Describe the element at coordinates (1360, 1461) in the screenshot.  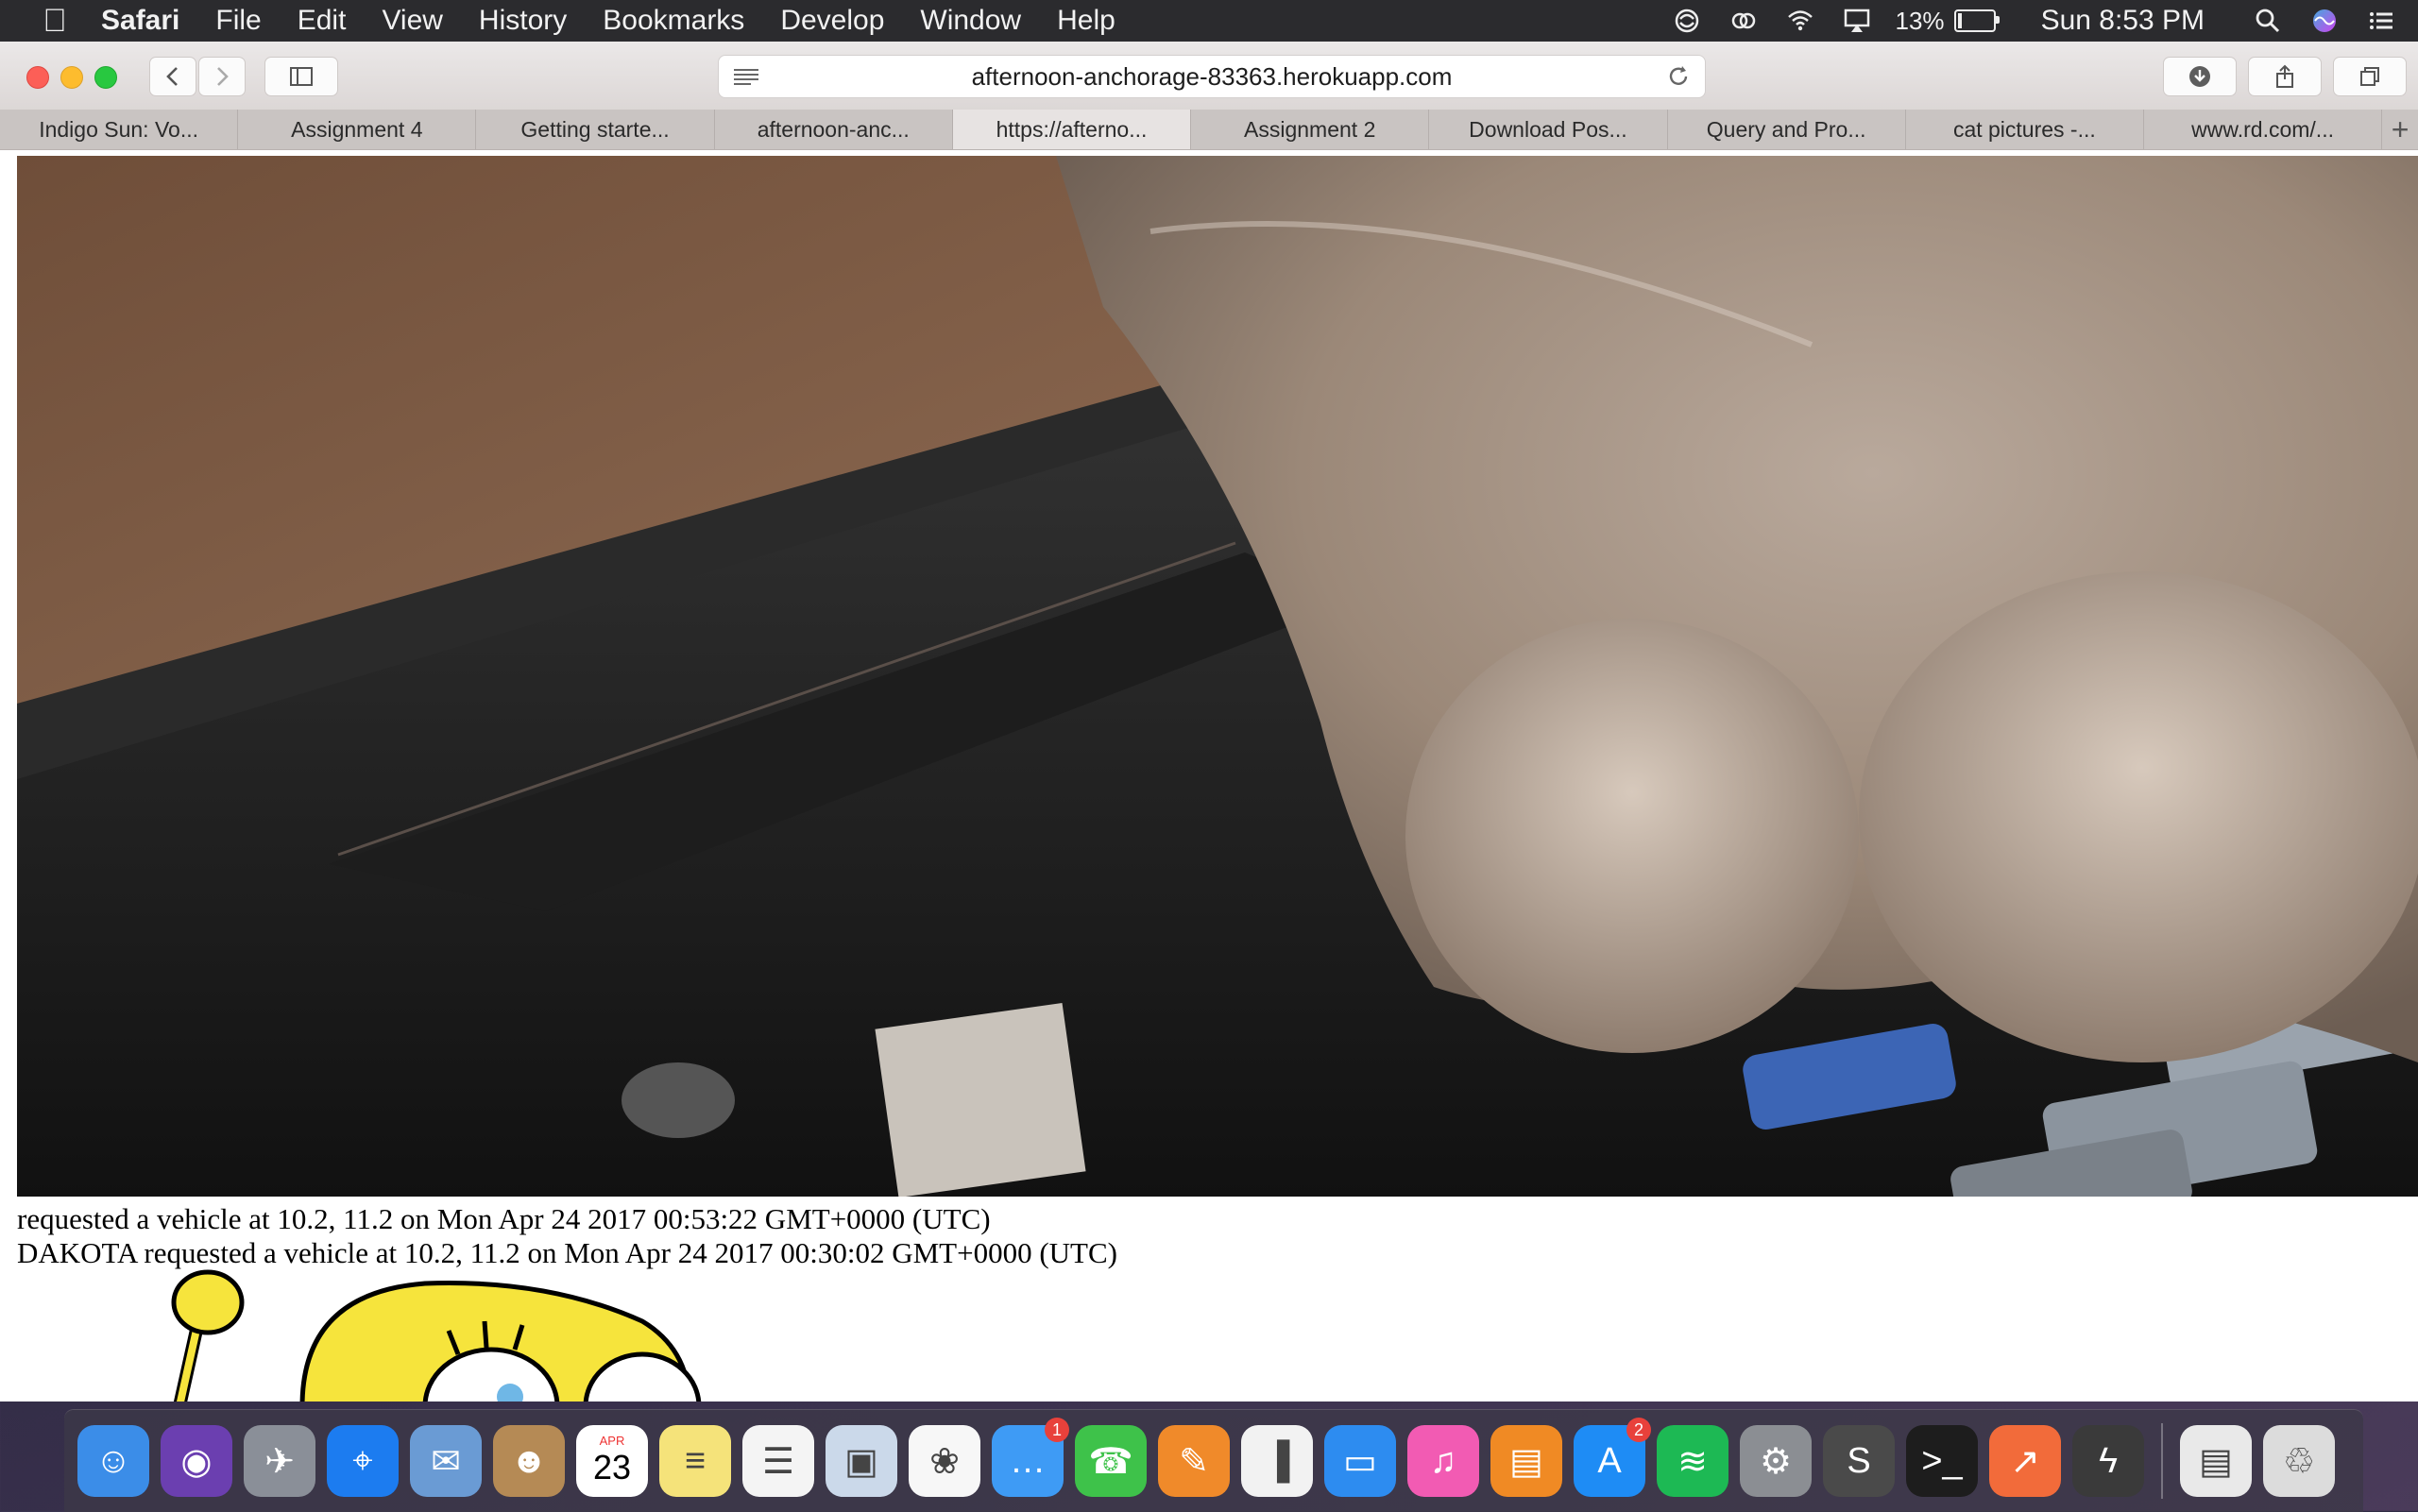
I see `dock-podium-icon: ▭` at that location.